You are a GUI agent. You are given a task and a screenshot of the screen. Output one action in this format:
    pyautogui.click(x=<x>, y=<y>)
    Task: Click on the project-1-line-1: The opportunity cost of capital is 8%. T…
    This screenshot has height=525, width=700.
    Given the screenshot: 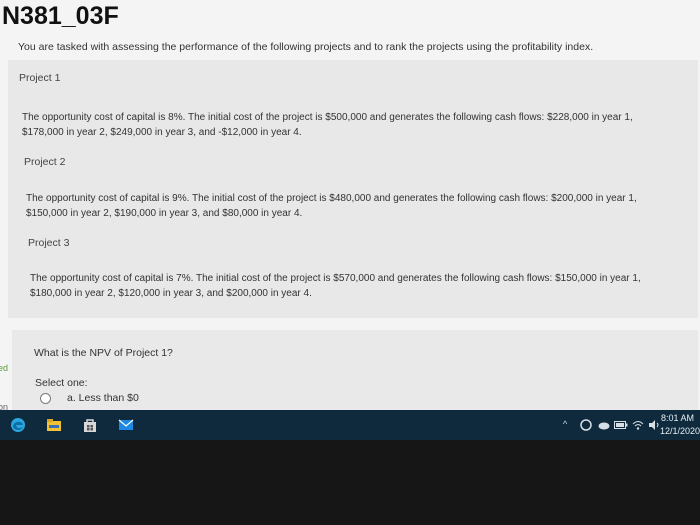 What is the action you would take?
    pyautogui.click(x=327, y=117)
    